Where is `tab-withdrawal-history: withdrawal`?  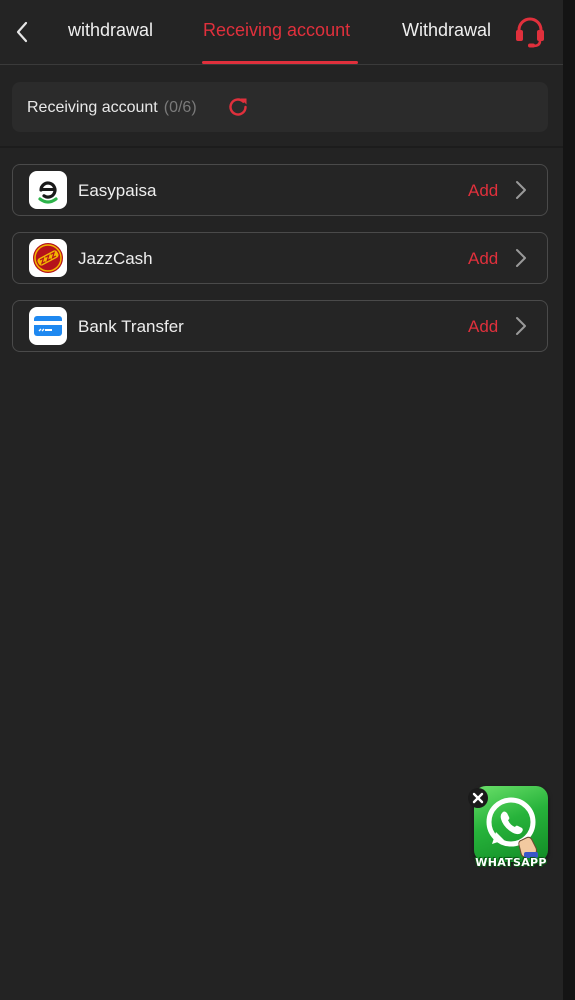
tab-withdrawal-history: withdrawal is located at coordinates (110, 30).